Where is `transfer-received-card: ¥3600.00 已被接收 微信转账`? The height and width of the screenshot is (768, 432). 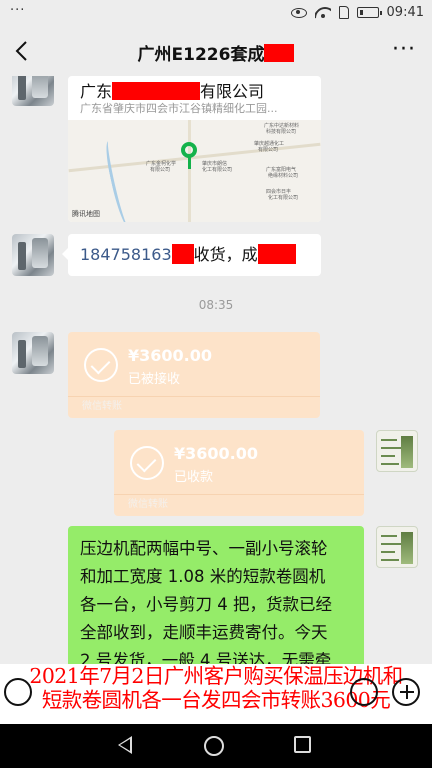
transfer-received-card: ¥3600.00 已被接收 微信转账 is located at coordinates (194, 375).